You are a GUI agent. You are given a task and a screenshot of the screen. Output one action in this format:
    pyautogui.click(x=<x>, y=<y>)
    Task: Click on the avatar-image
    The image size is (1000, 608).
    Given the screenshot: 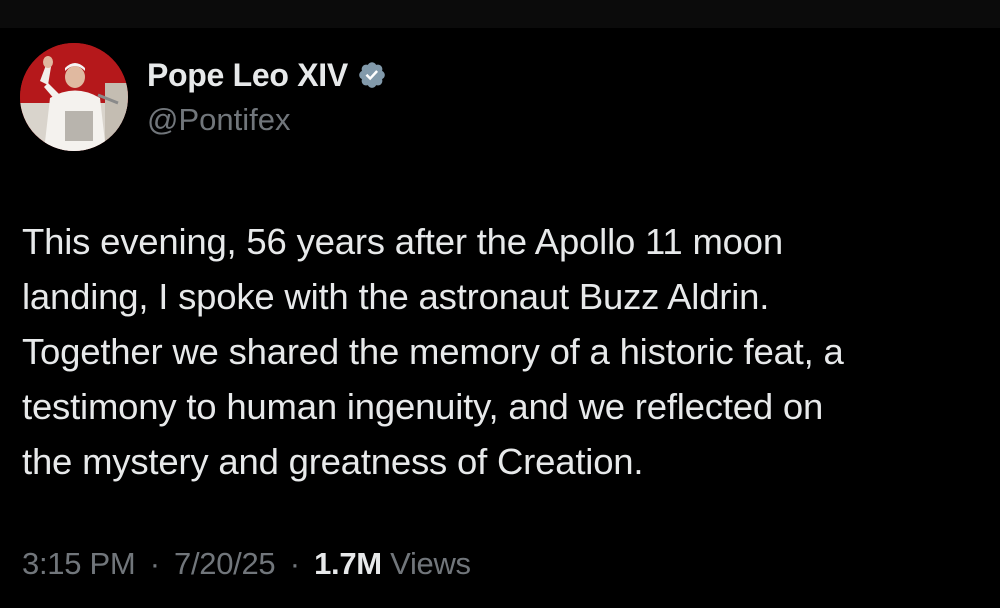 What is the action you would take?
    pyautogui.click(x=74, y=97)
    